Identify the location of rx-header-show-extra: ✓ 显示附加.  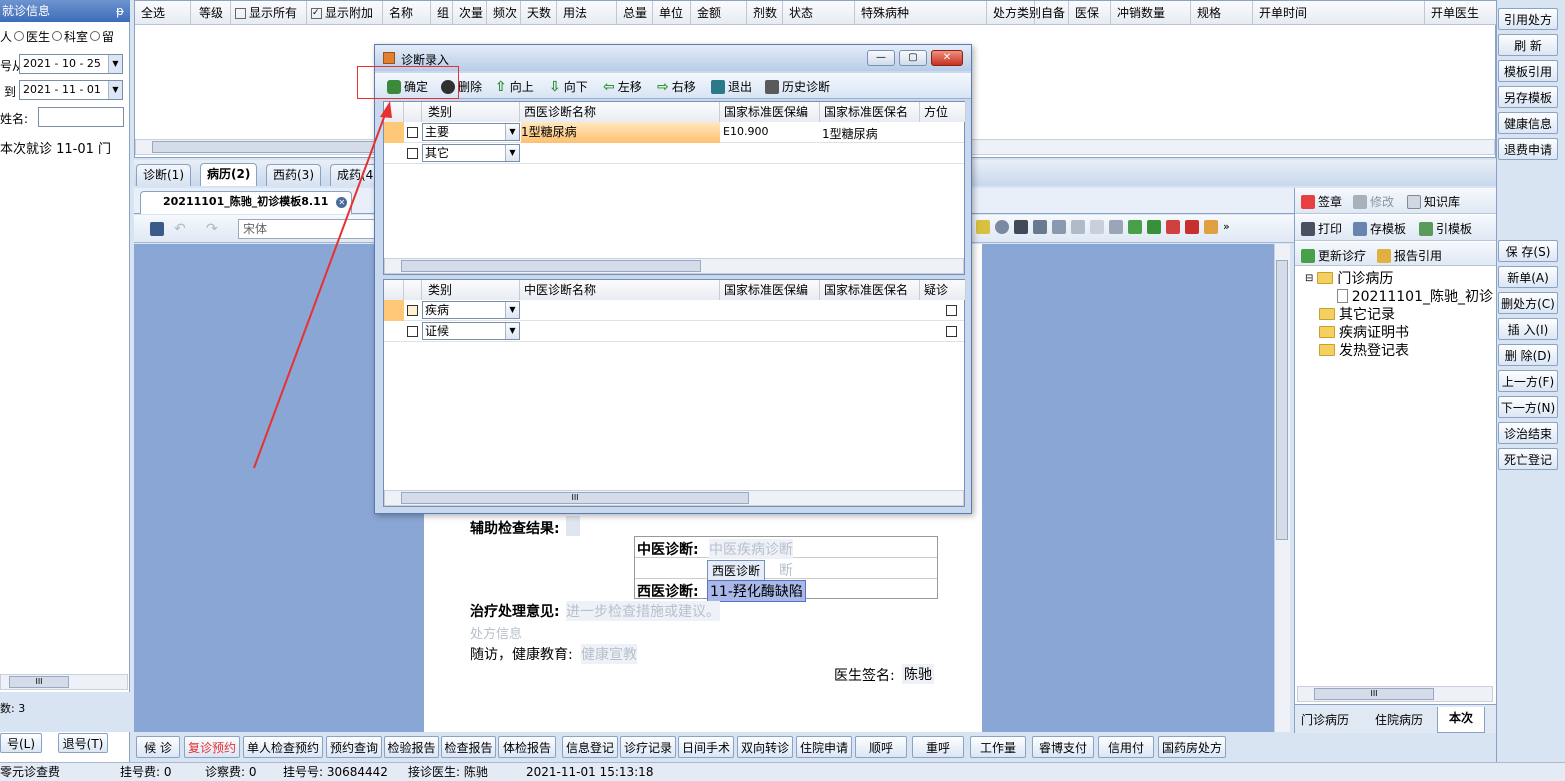
(345, 13).